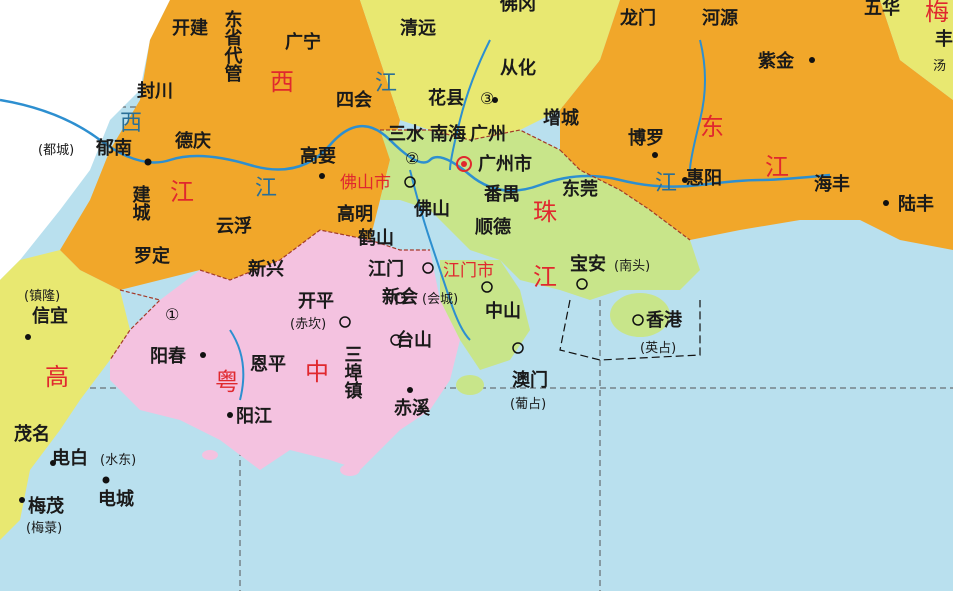 This screenshot has width=953, height=591. I want to click on region-label: 珠, so click(545, 212).